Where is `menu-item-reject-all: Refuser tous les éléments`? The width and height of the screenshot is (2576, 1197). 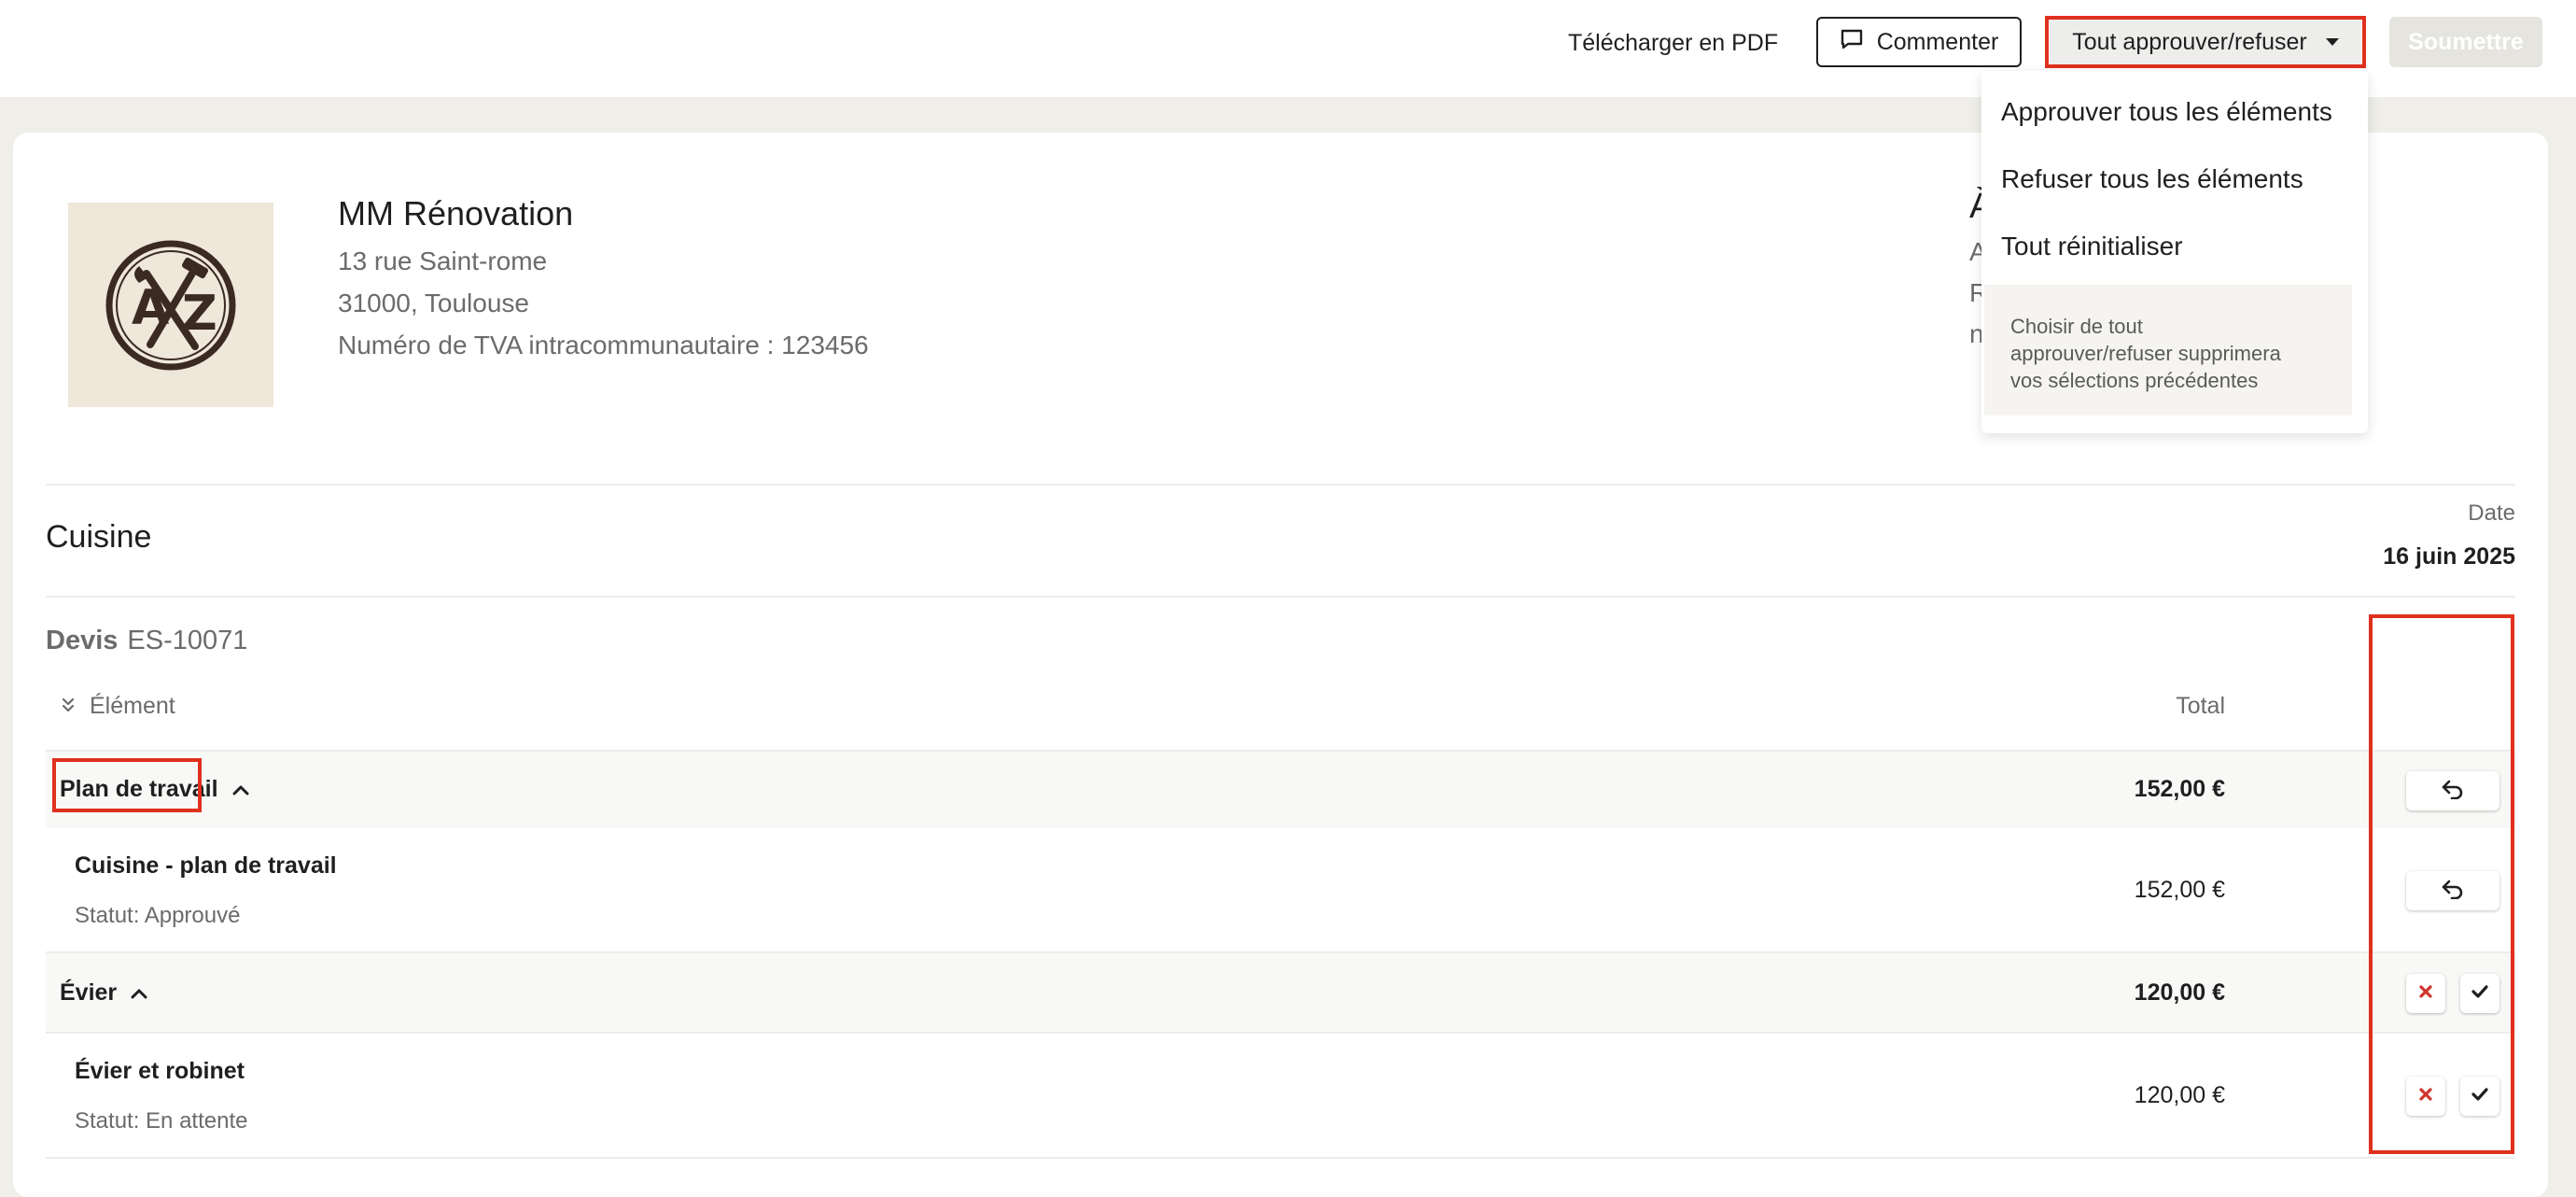
menu-item-reject-all: Refuser tous les éléments is located at coordinates (2152, 179).